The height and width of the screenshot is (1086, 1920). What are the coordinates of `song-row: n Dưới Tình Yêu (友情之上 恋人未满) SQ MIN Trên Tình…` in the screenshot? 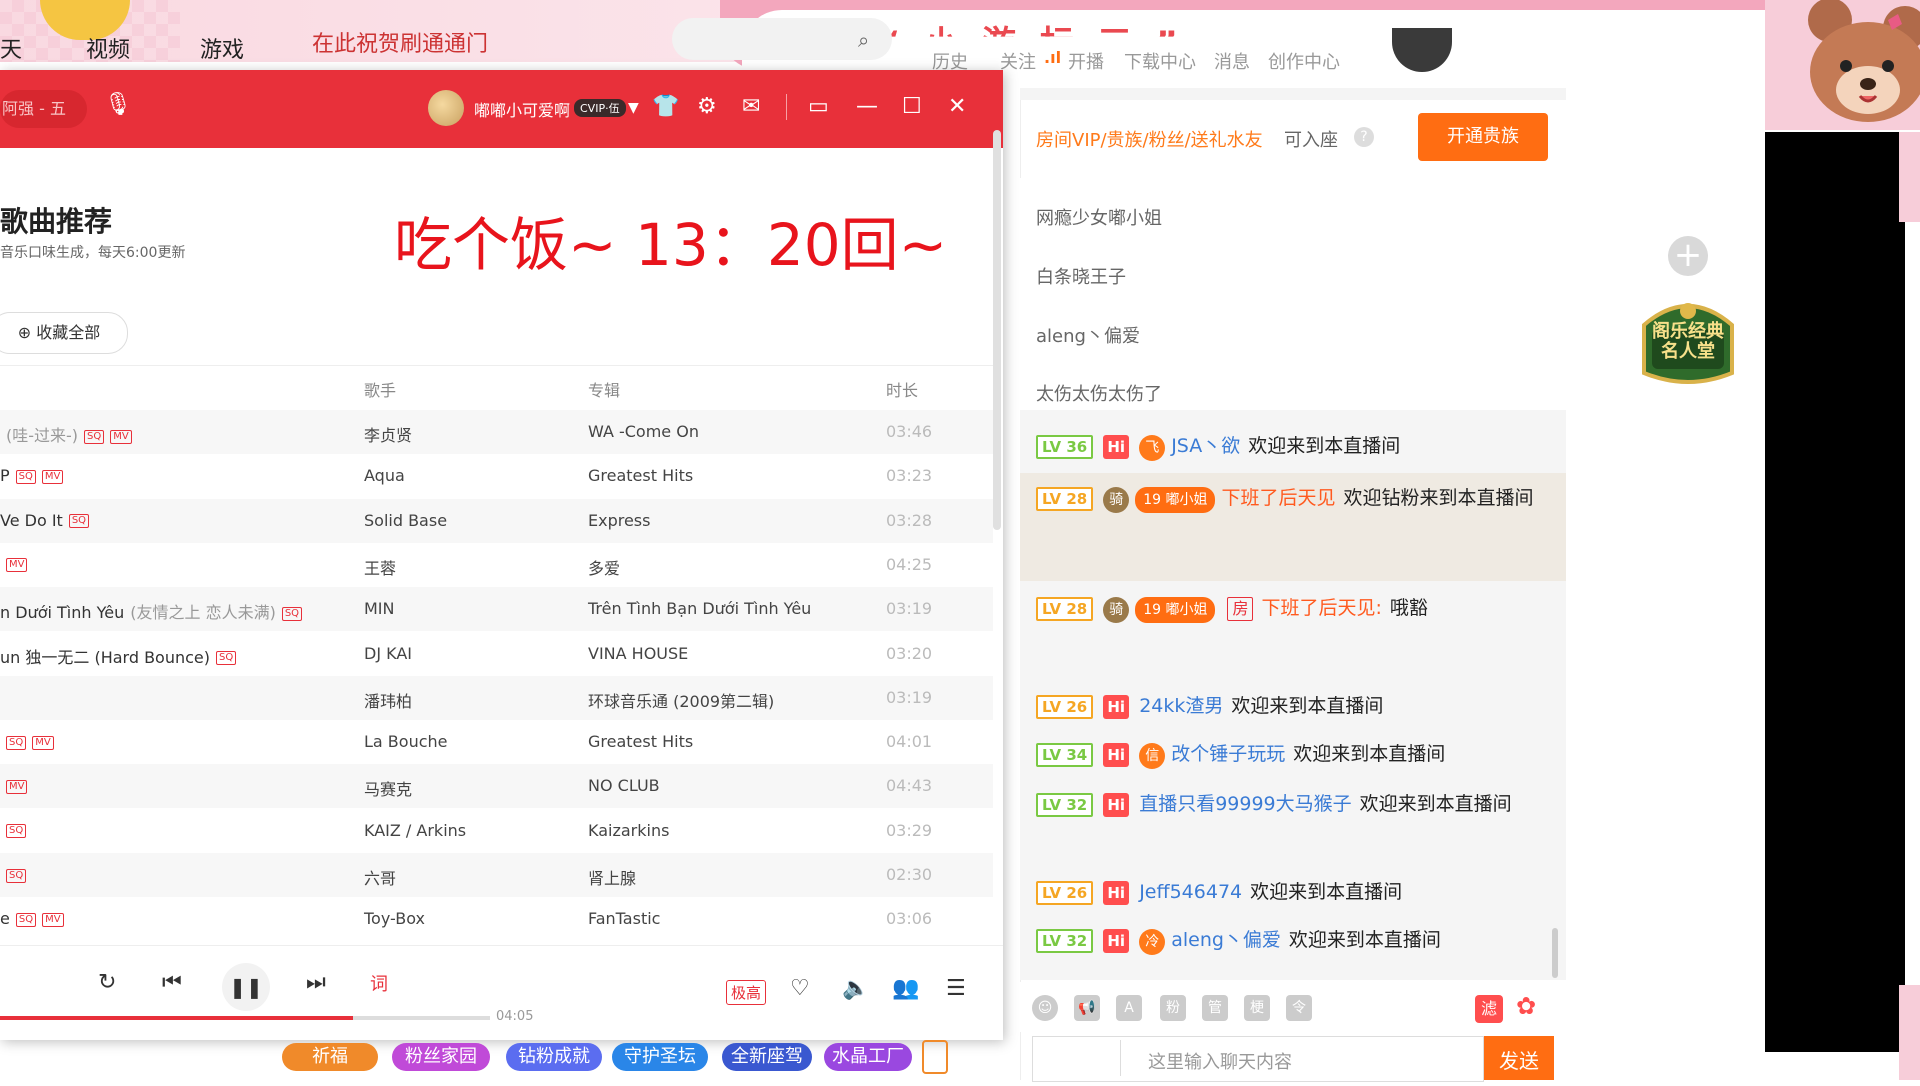 It's located at (496, 609).